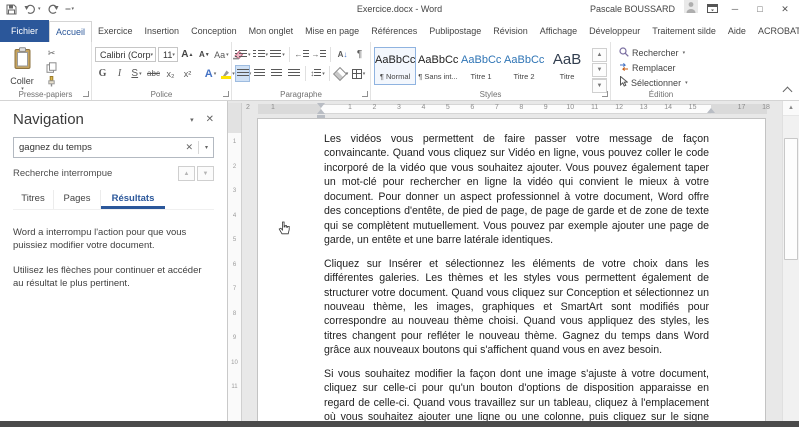  I want to click on redo-icon, so click(53, 9).